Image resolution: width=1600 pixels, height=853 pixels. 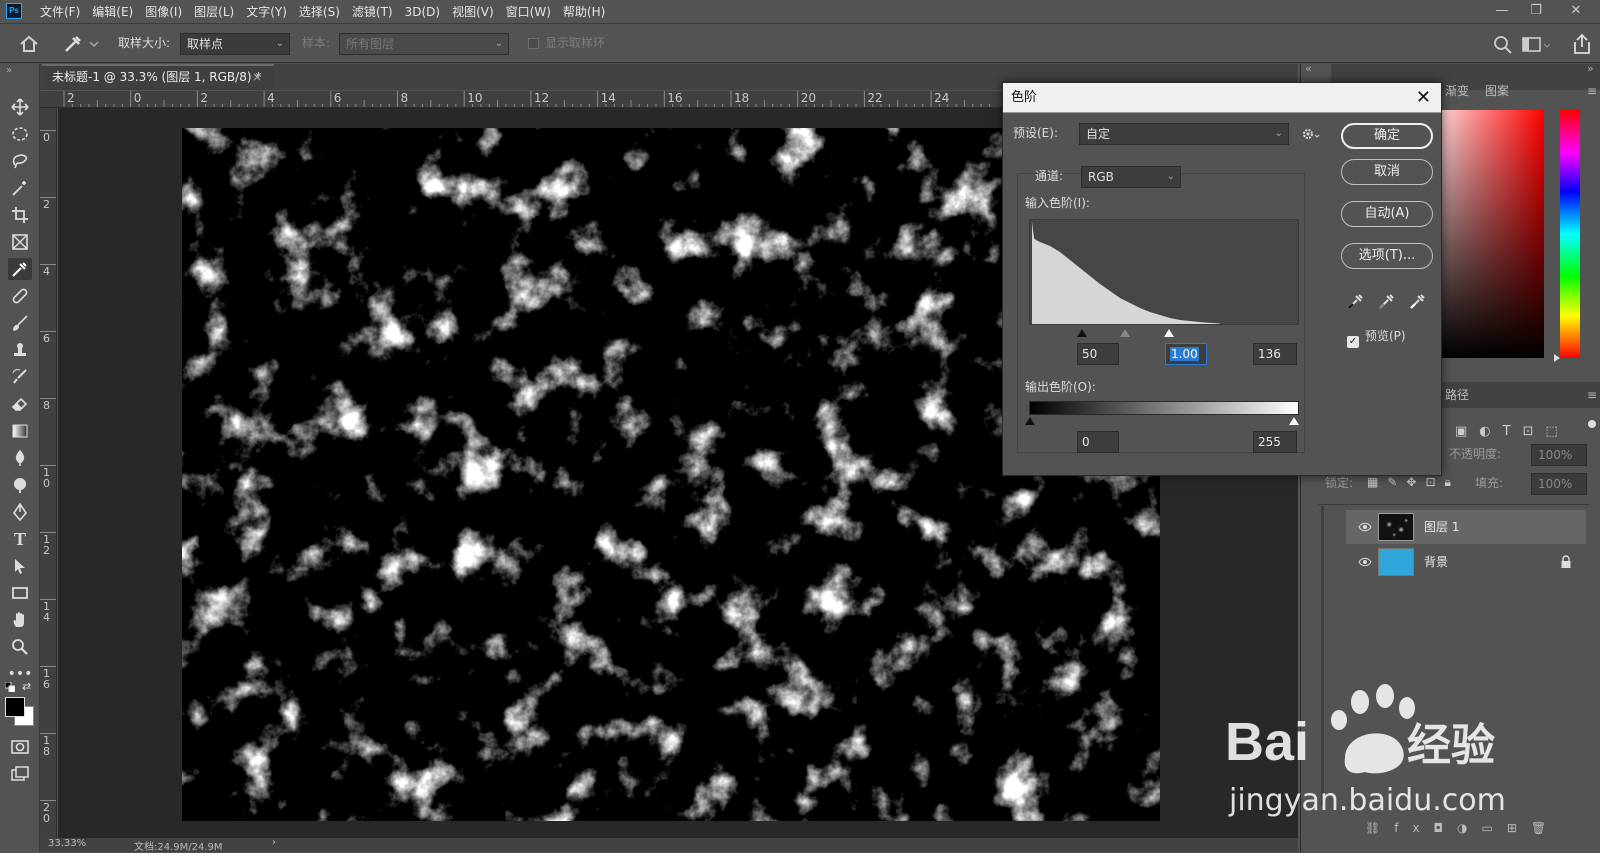 I want to click on black-point-eyedropper-icon, so click(x=1356, y=301).